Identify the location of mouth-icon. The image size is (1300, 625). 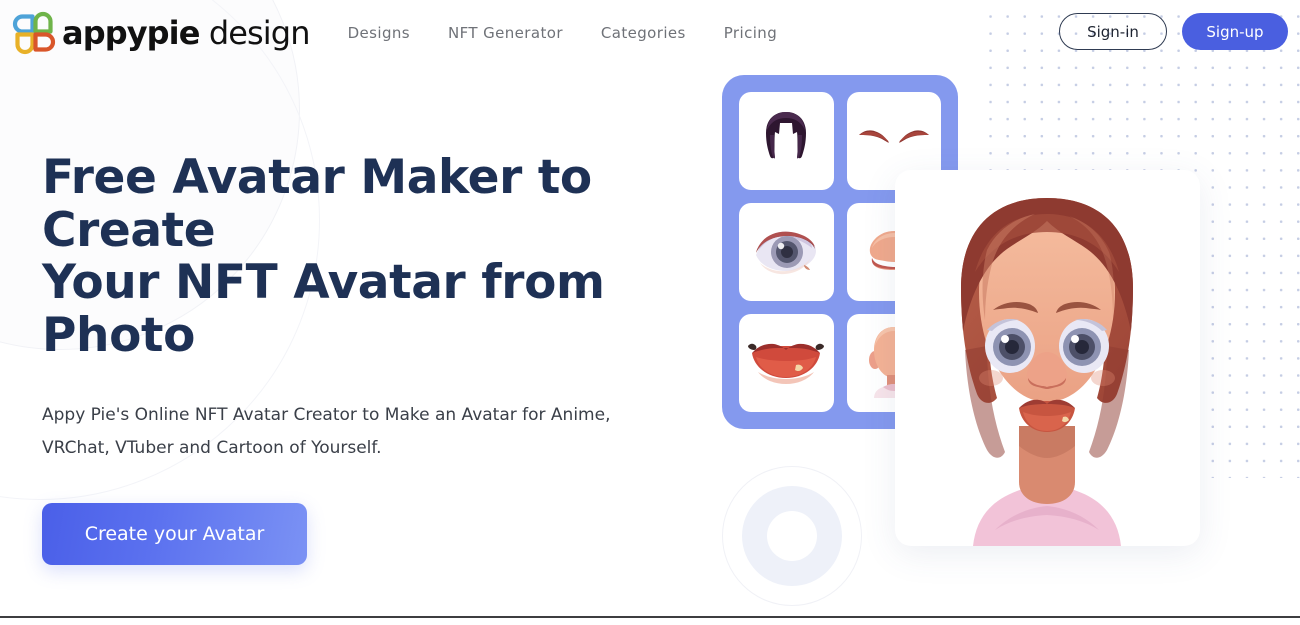
(786, 363).